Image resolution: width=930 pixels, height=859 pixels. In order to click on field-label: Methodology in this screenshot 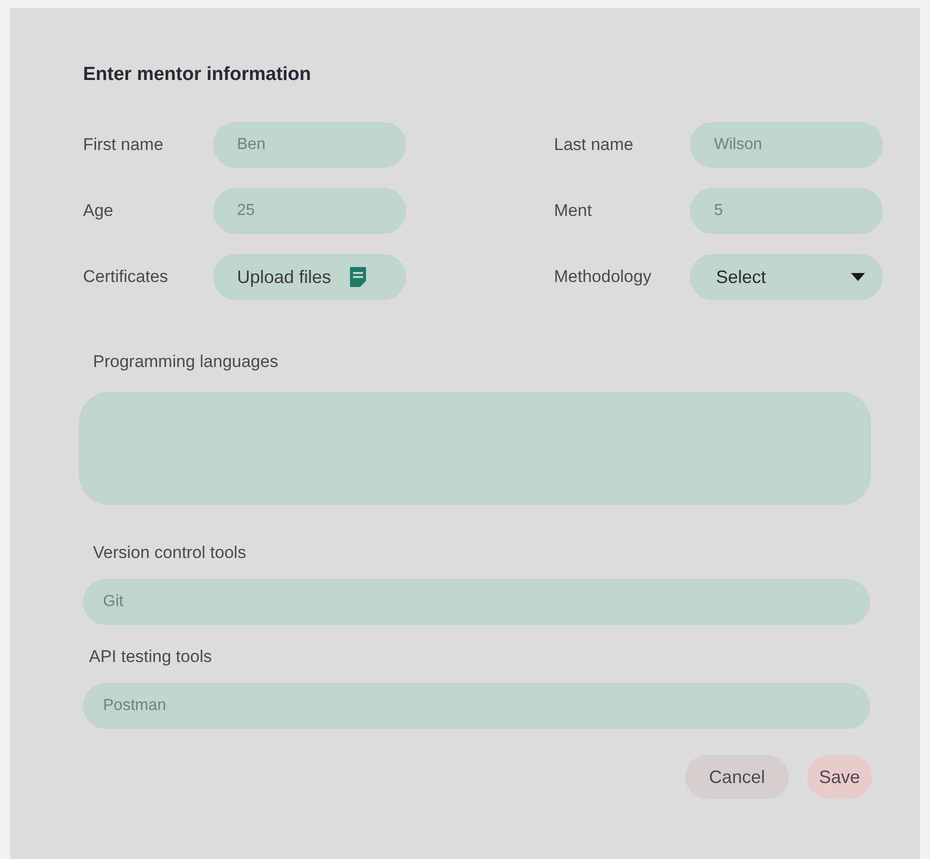, I will do `click(603, 277)`.